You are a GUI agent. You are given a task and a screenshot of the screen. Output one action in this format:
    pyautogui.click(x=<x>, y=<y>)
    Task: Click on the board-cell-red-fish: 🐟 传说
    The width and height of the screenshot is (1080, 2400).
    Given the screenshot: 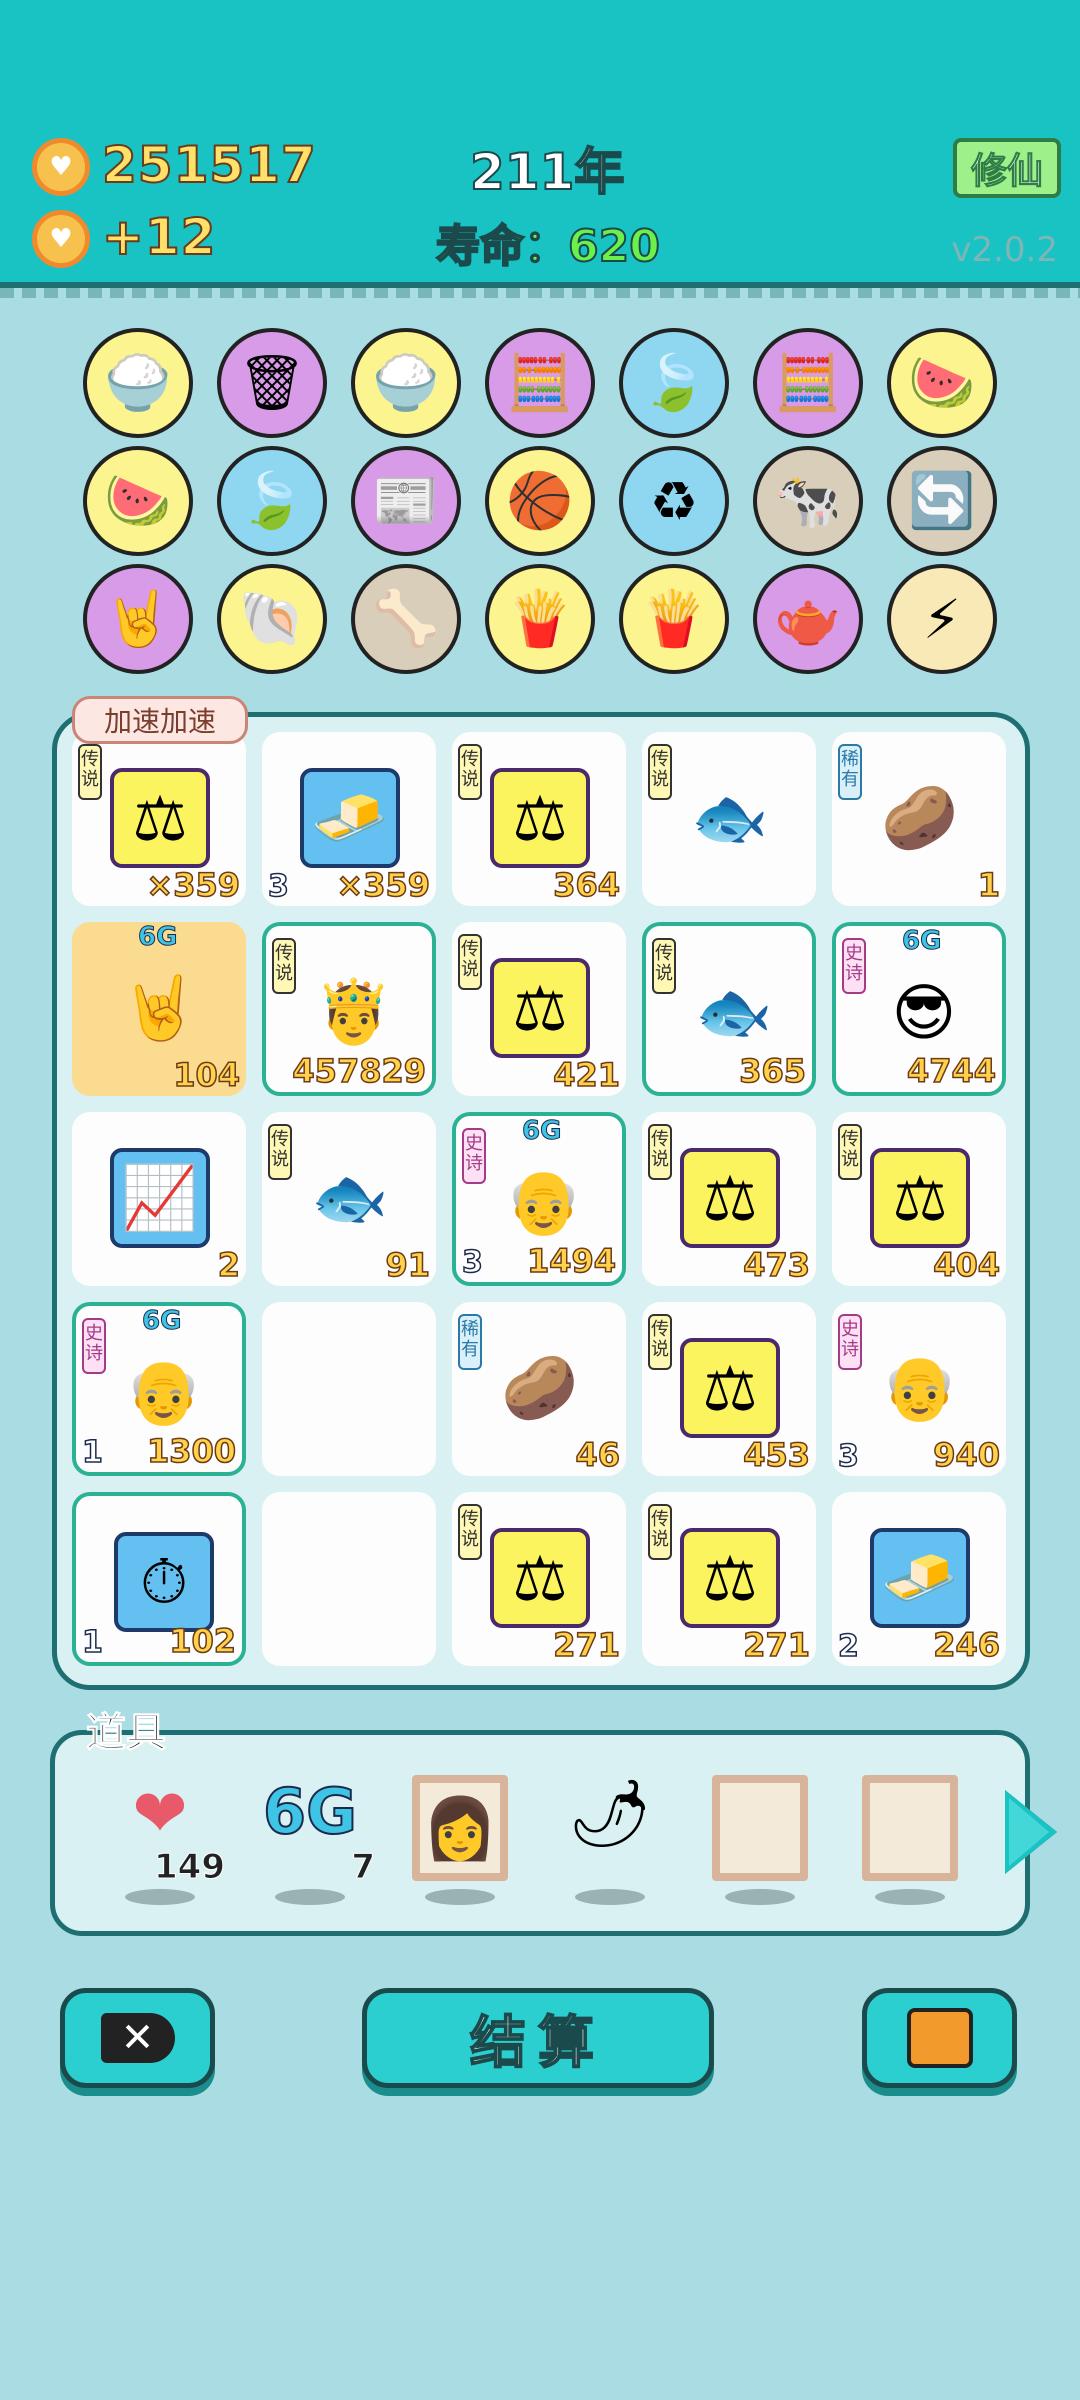 What is the action you would take?
    pyautogui.click(x=729, y=819)
    